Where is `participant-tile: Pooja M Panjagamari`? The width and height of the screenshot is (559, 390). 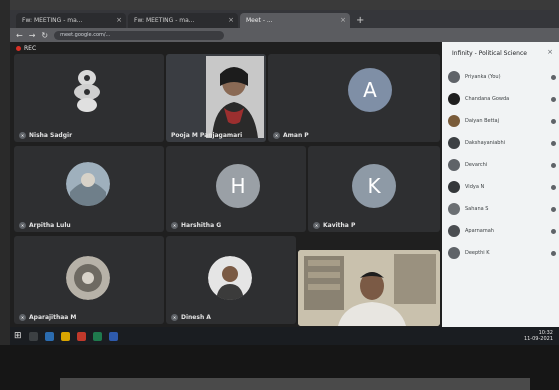 participant-tile: Pooja M Panjagamari is located at coordinates (216, 98).